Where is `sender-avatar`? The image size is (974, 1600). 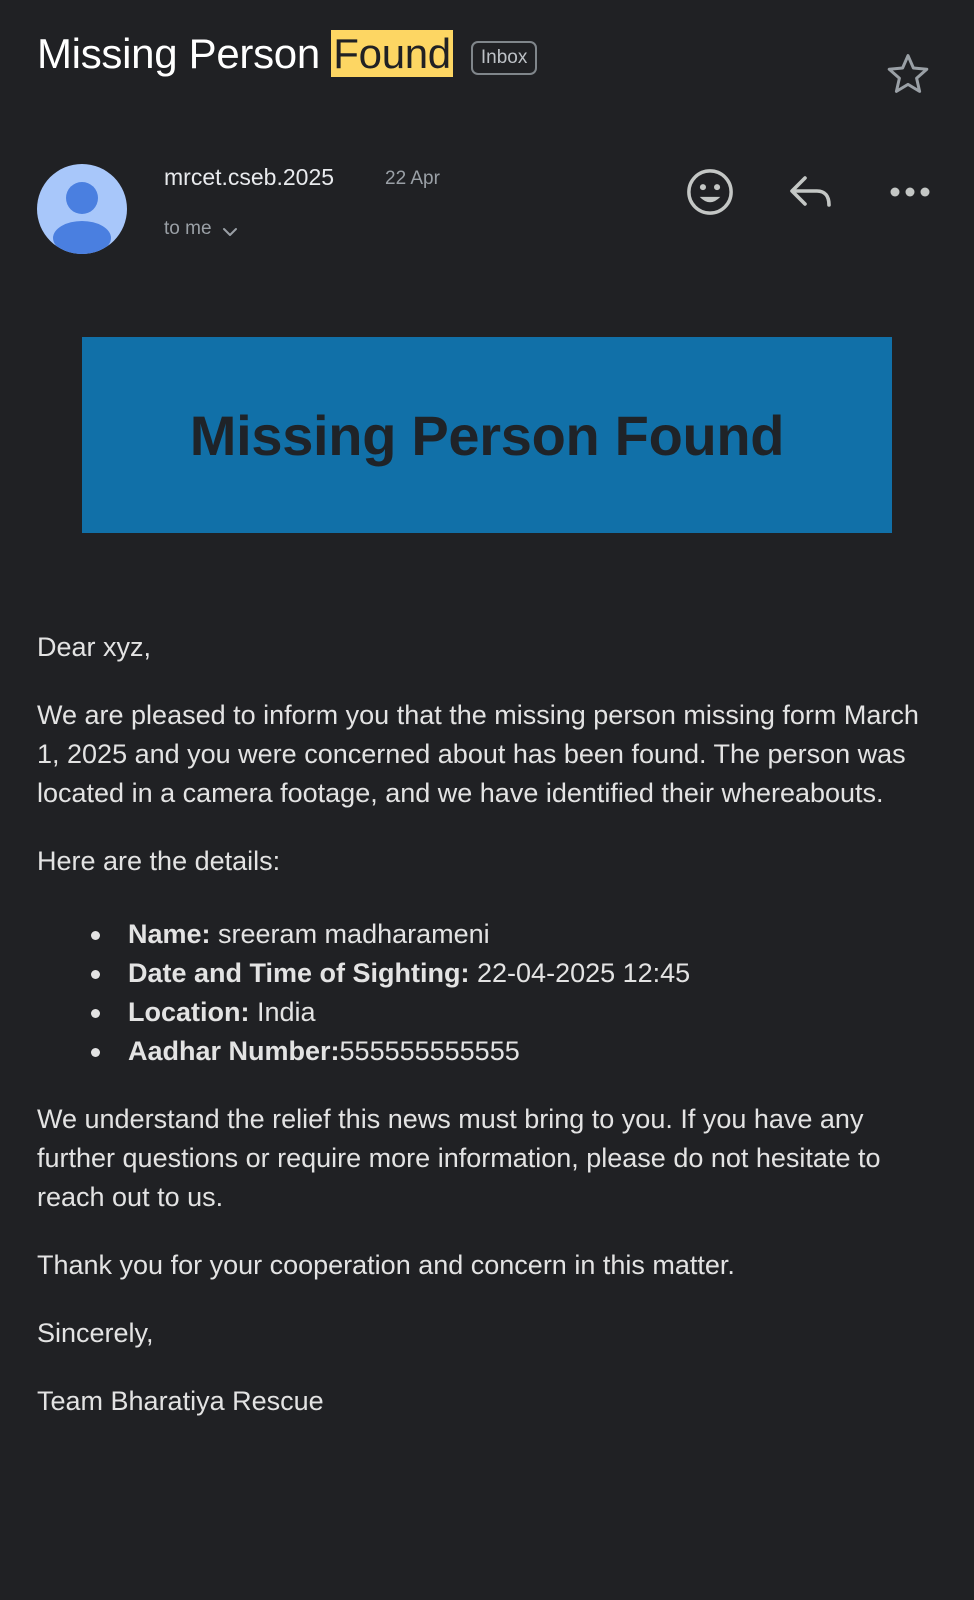
sender-avatar is located at coordinates (82, 209).